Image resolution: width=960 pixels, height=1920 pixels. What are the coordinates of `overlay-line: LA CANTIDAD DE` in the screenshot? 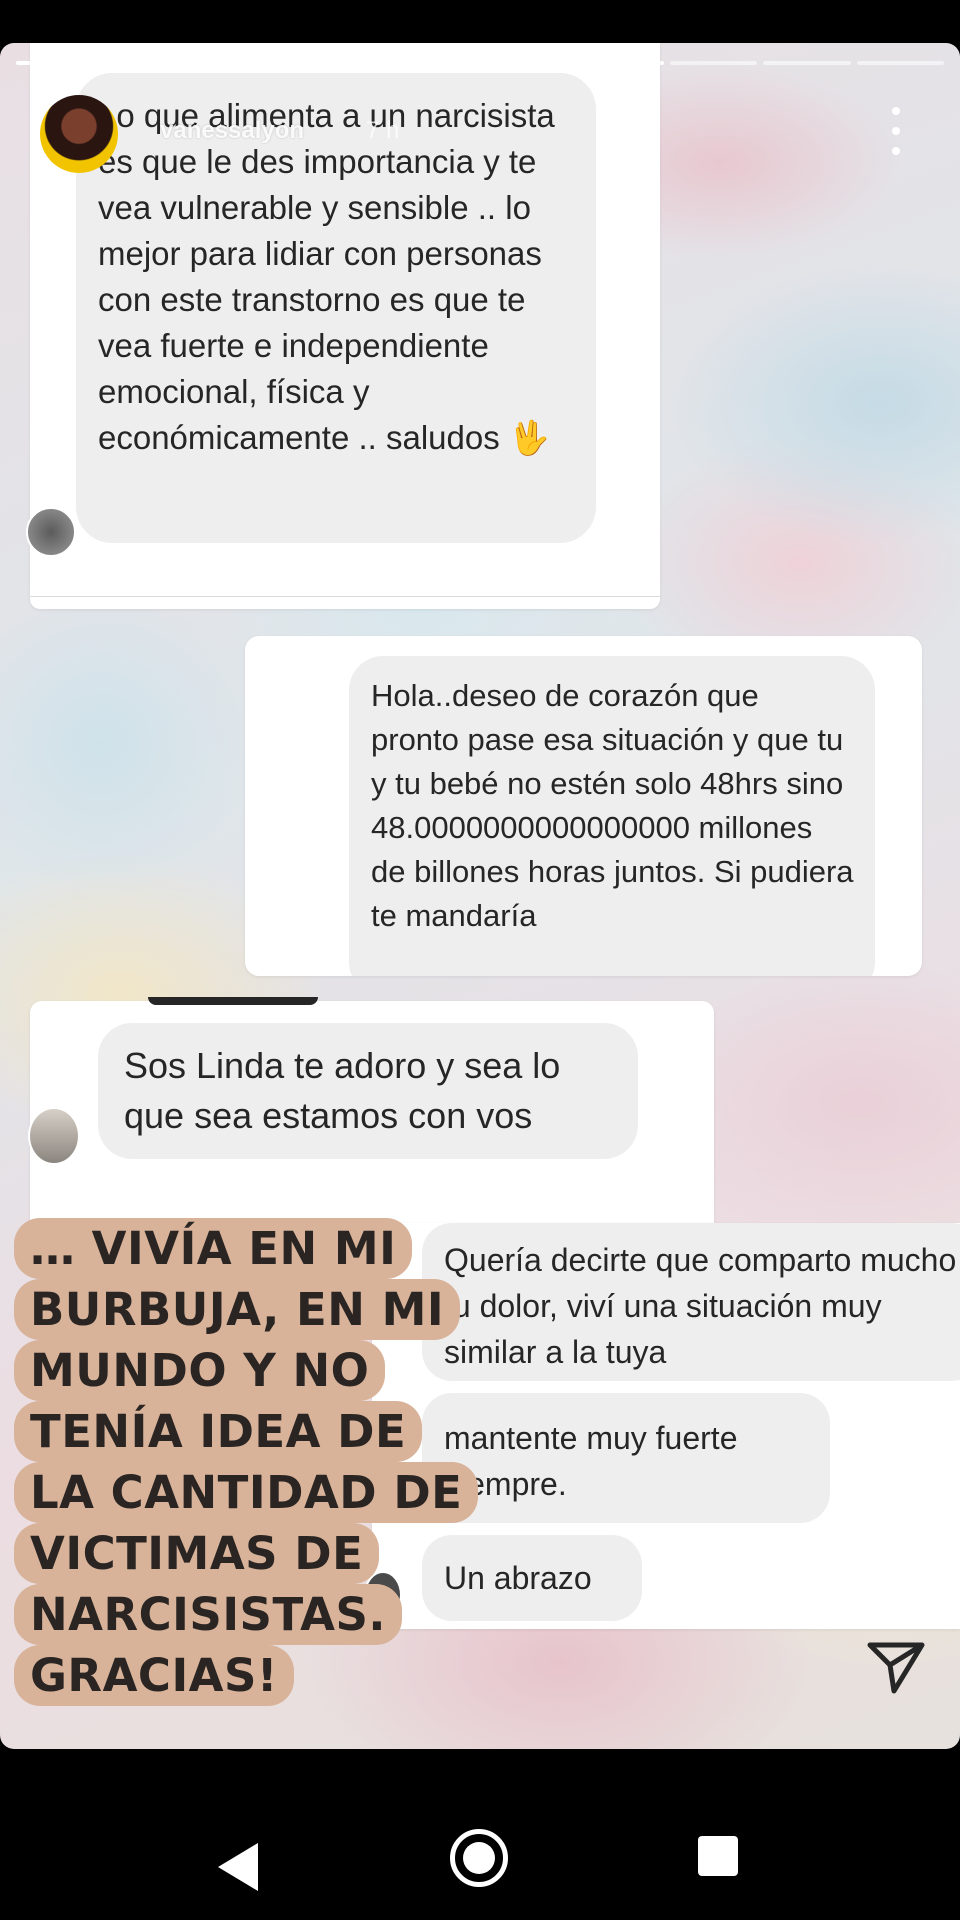 It's located at (246, 1492).